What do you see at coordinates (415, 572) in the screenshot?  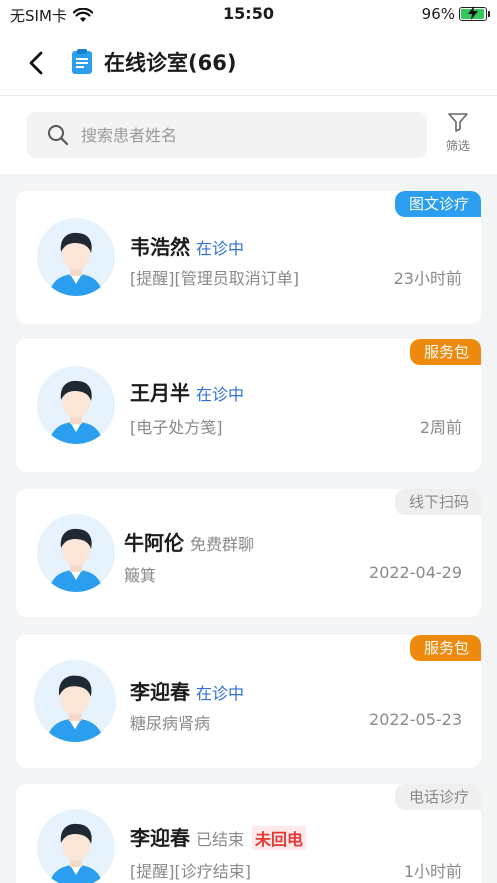 I see `message-time: 2022-04-29` at bounding box center [415, 572].